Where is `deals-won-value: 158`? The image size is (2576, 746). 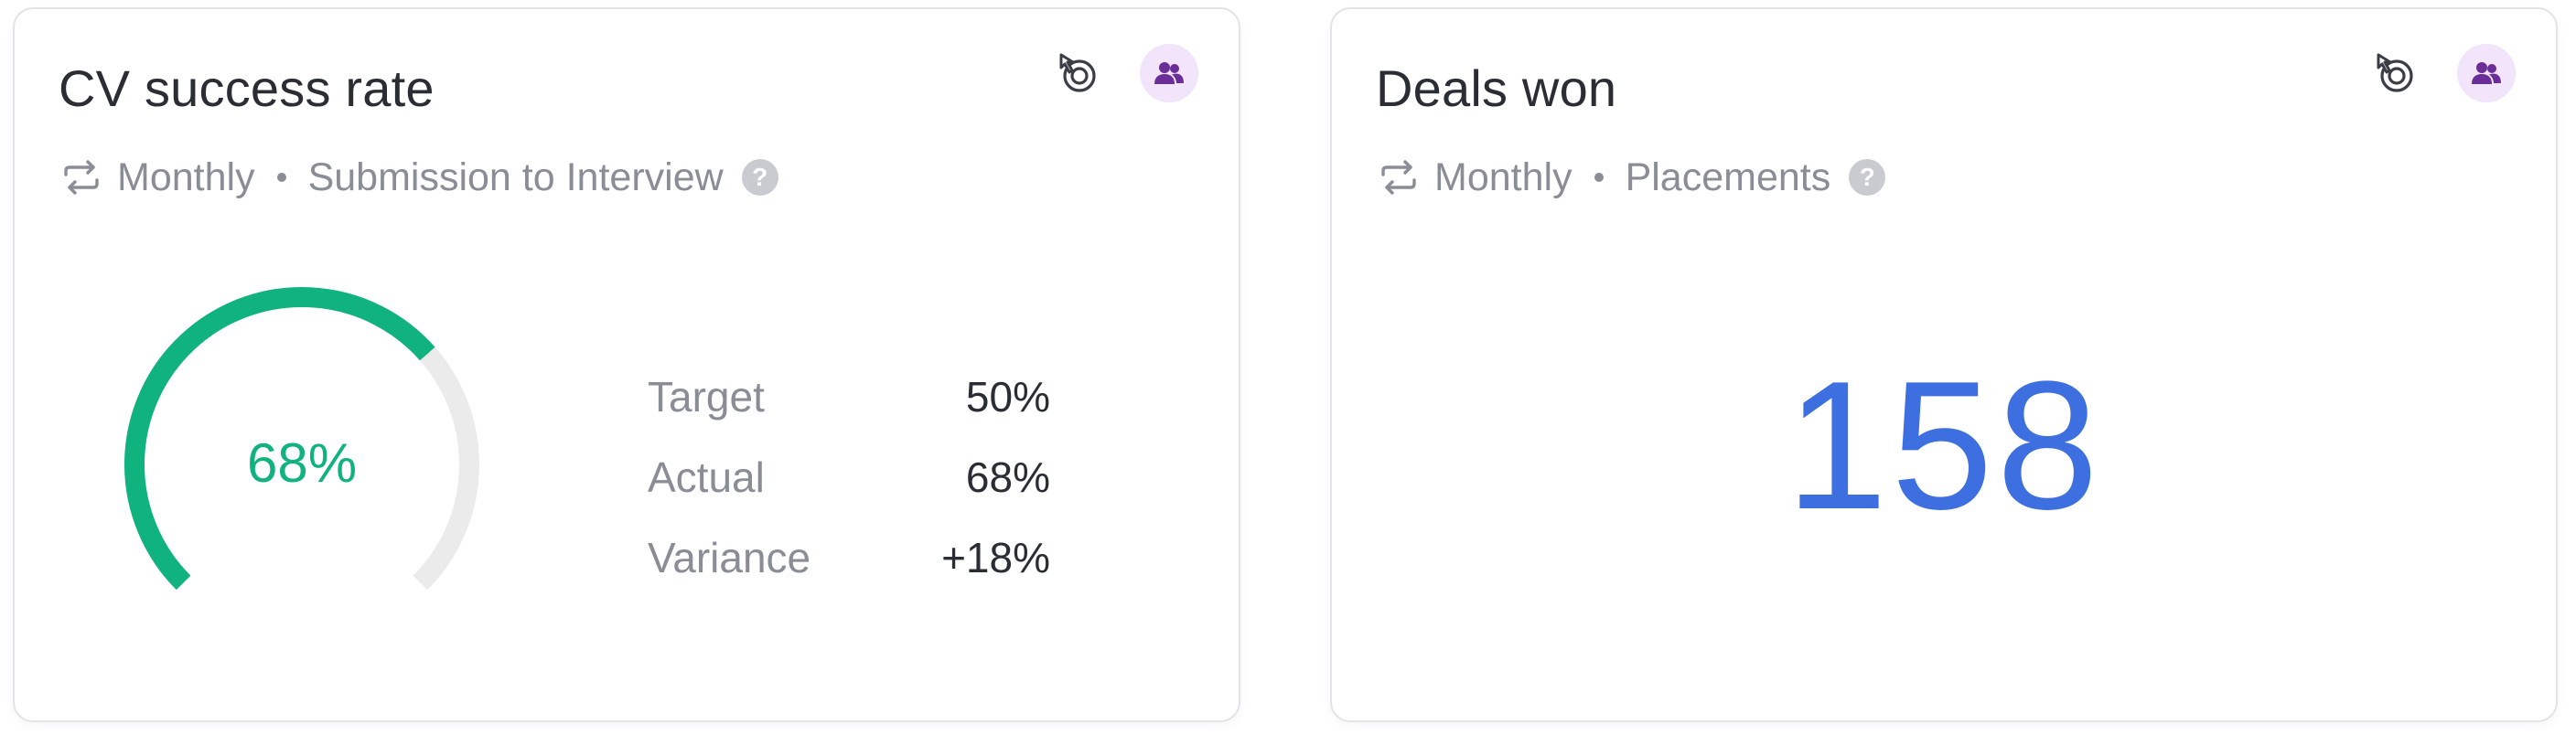
deals-won-value: 158 is located at coordinates (1944, 446).